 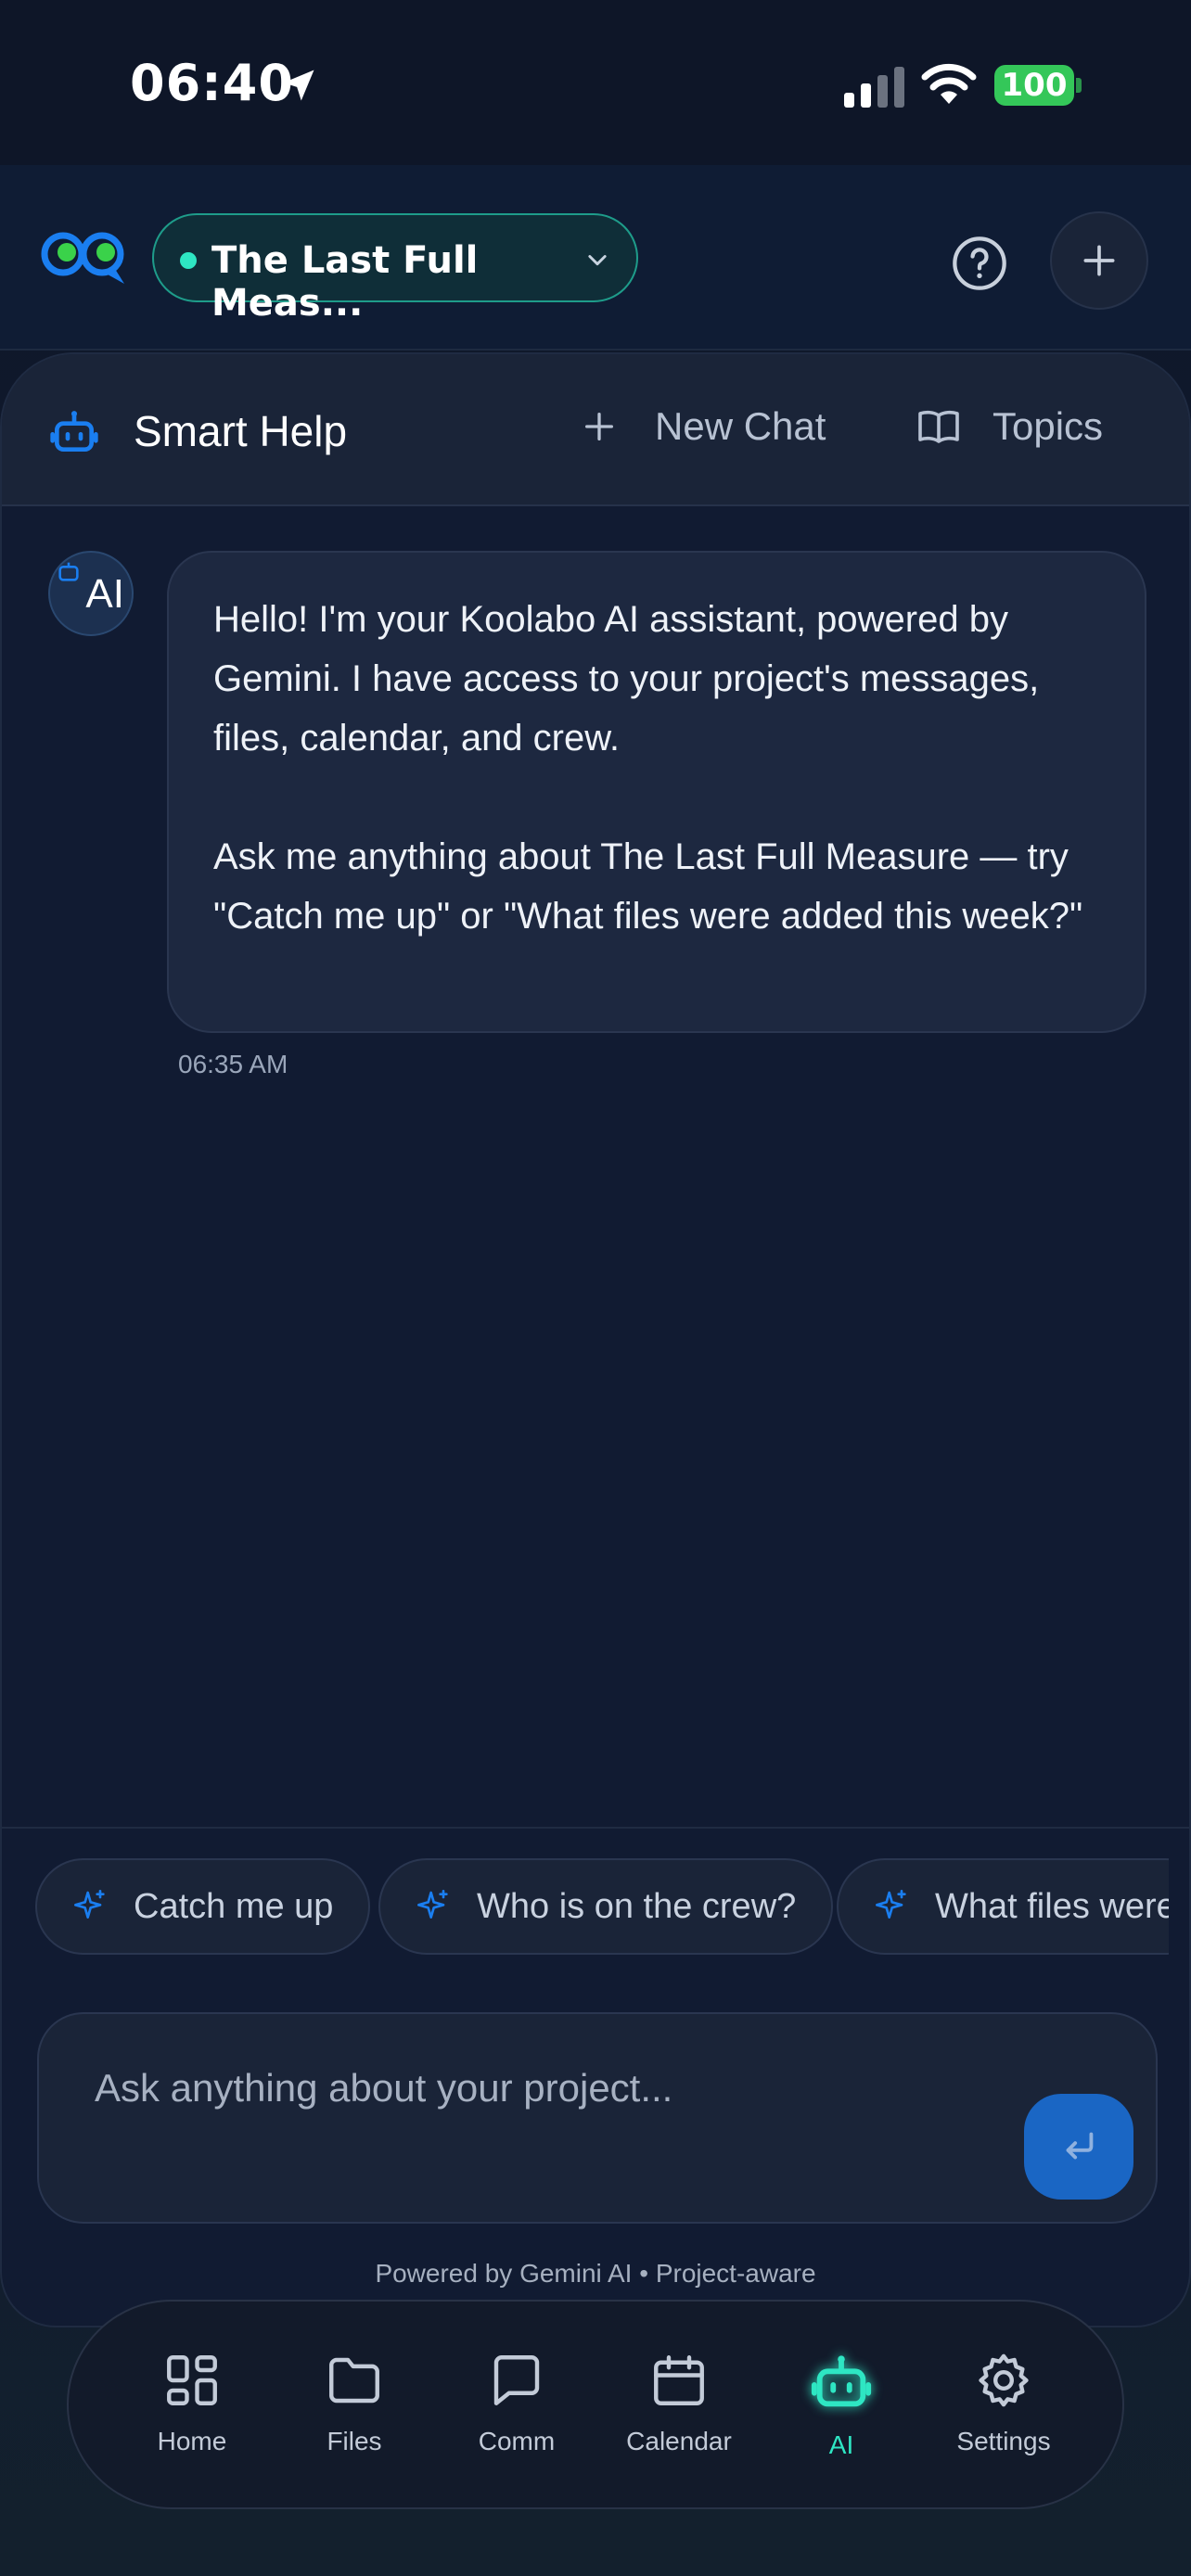 What do you see at coordinates (679, 2441) in the screenshot?
I see `nav-label: Calendar` at bounding box center [679, 2441].